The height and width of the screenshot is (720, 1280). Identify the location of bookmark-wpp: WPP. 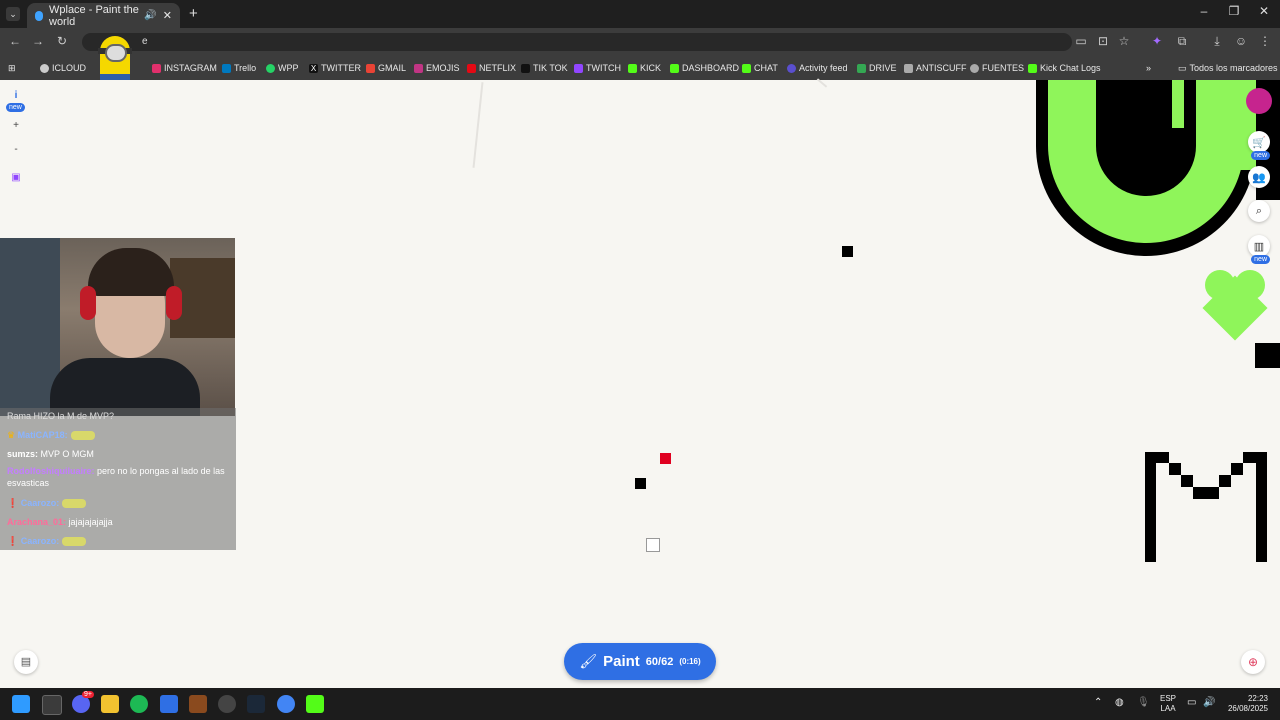
(282, 68).